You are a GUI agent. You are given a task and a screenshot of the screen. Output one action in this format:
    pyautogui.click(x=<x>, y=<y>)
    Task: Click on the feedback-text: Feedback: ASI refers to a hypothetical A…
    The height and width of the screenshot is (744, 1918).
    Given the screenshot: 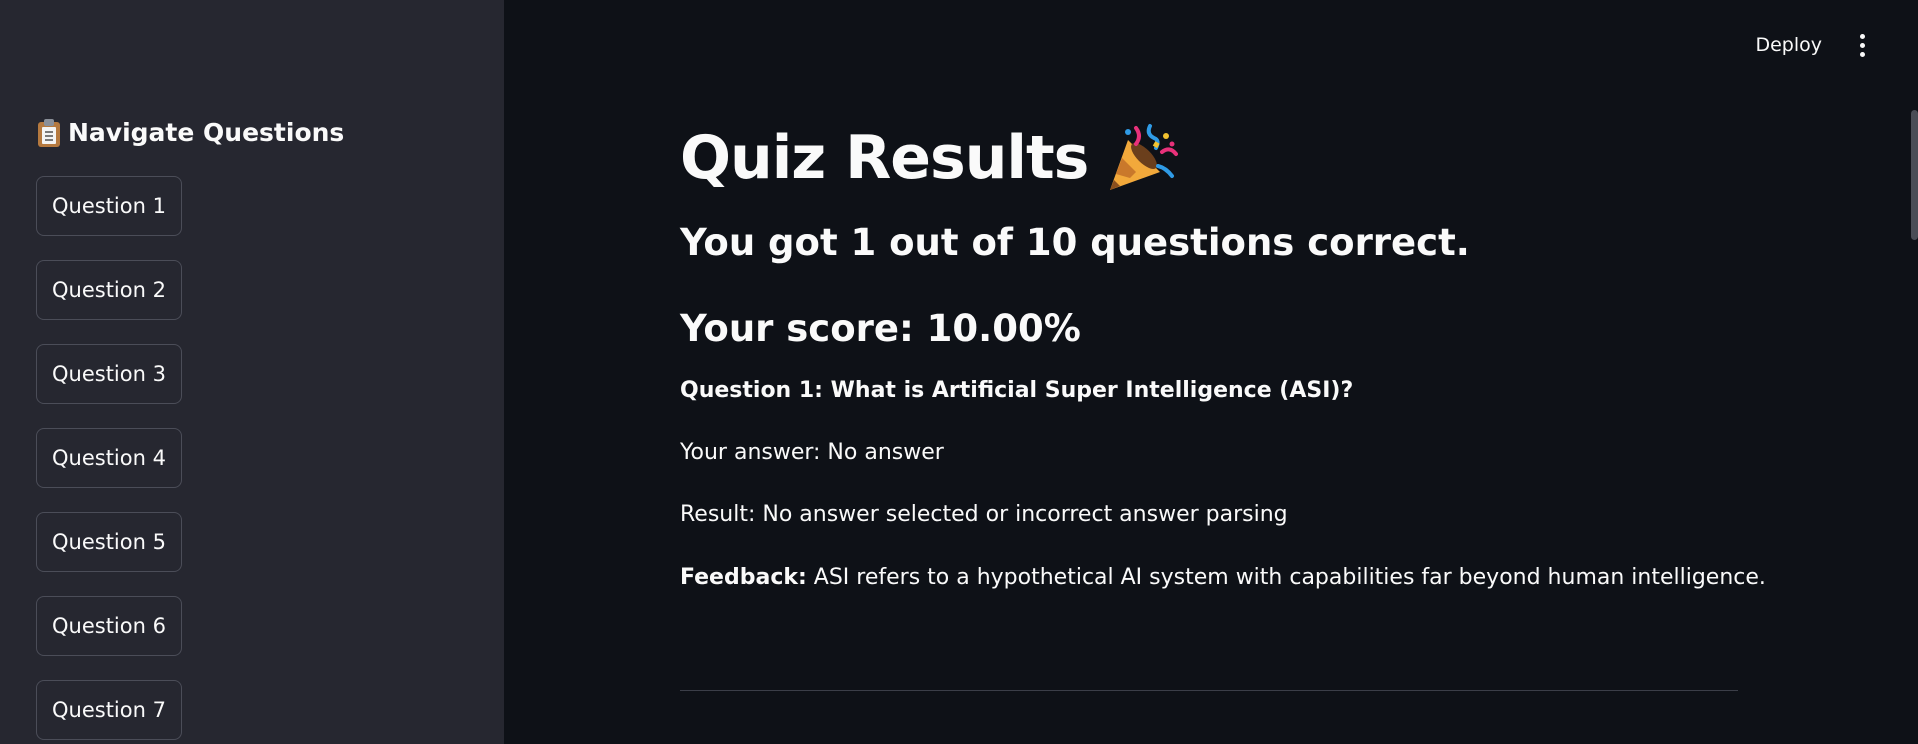 What is the action you would take?
    pyautogui.click(x=1223, y=578)
    